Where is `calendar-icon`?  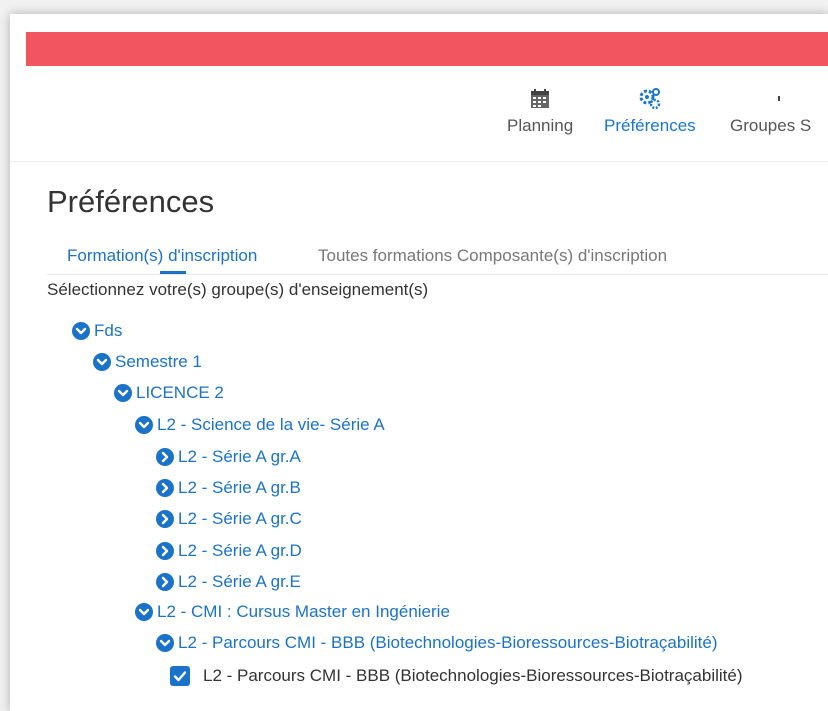
calendar-icon is located at coordinates (540, 98).